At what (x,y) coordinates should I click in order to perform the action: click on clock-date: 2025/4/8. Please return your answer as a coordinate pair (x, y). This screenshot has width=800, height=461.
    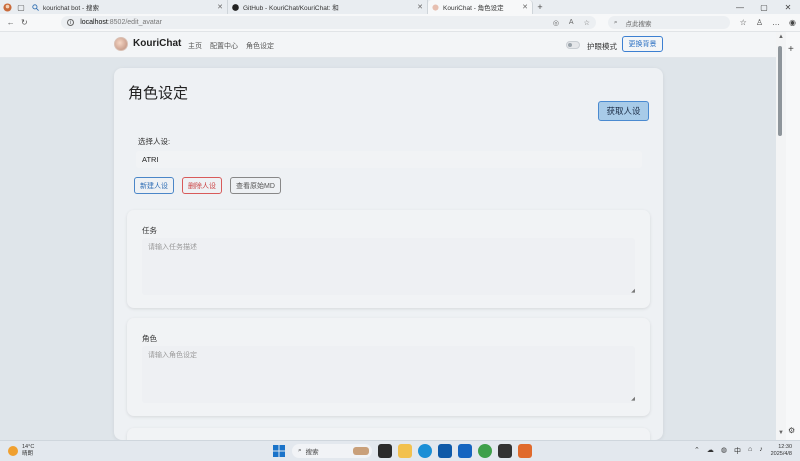
    Looking at the image, I should click on (781, 454).